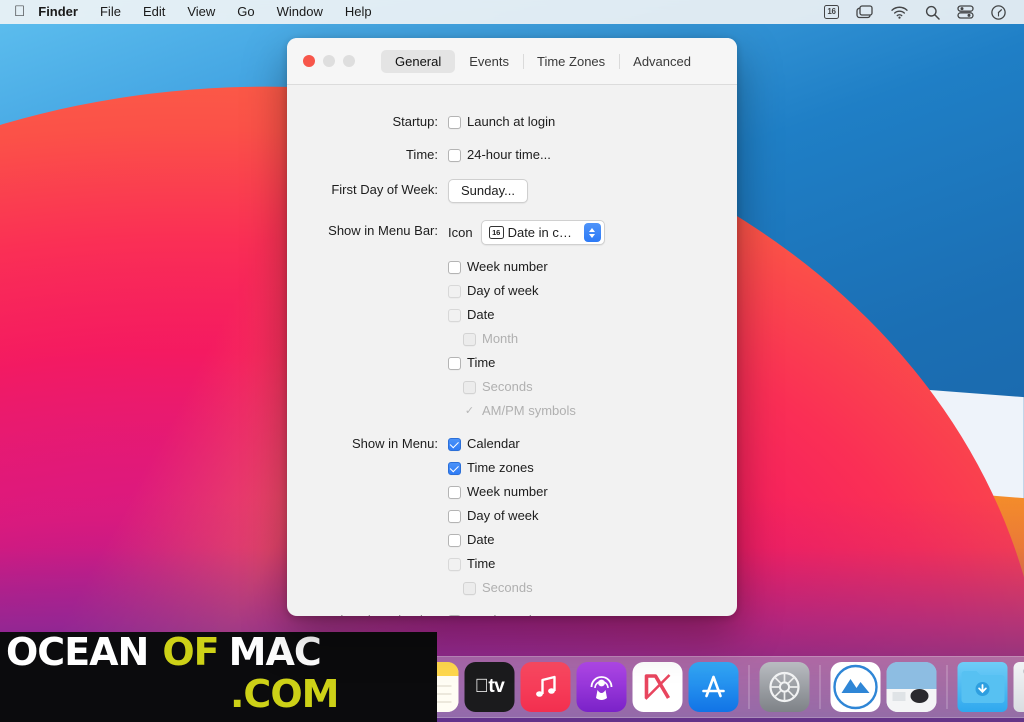 The image size is (1024, 722). What do you see at coordinates (662, 61) in the screenshot?
I see `tab-advanced: Advanced` at bounding box center [662, 61].